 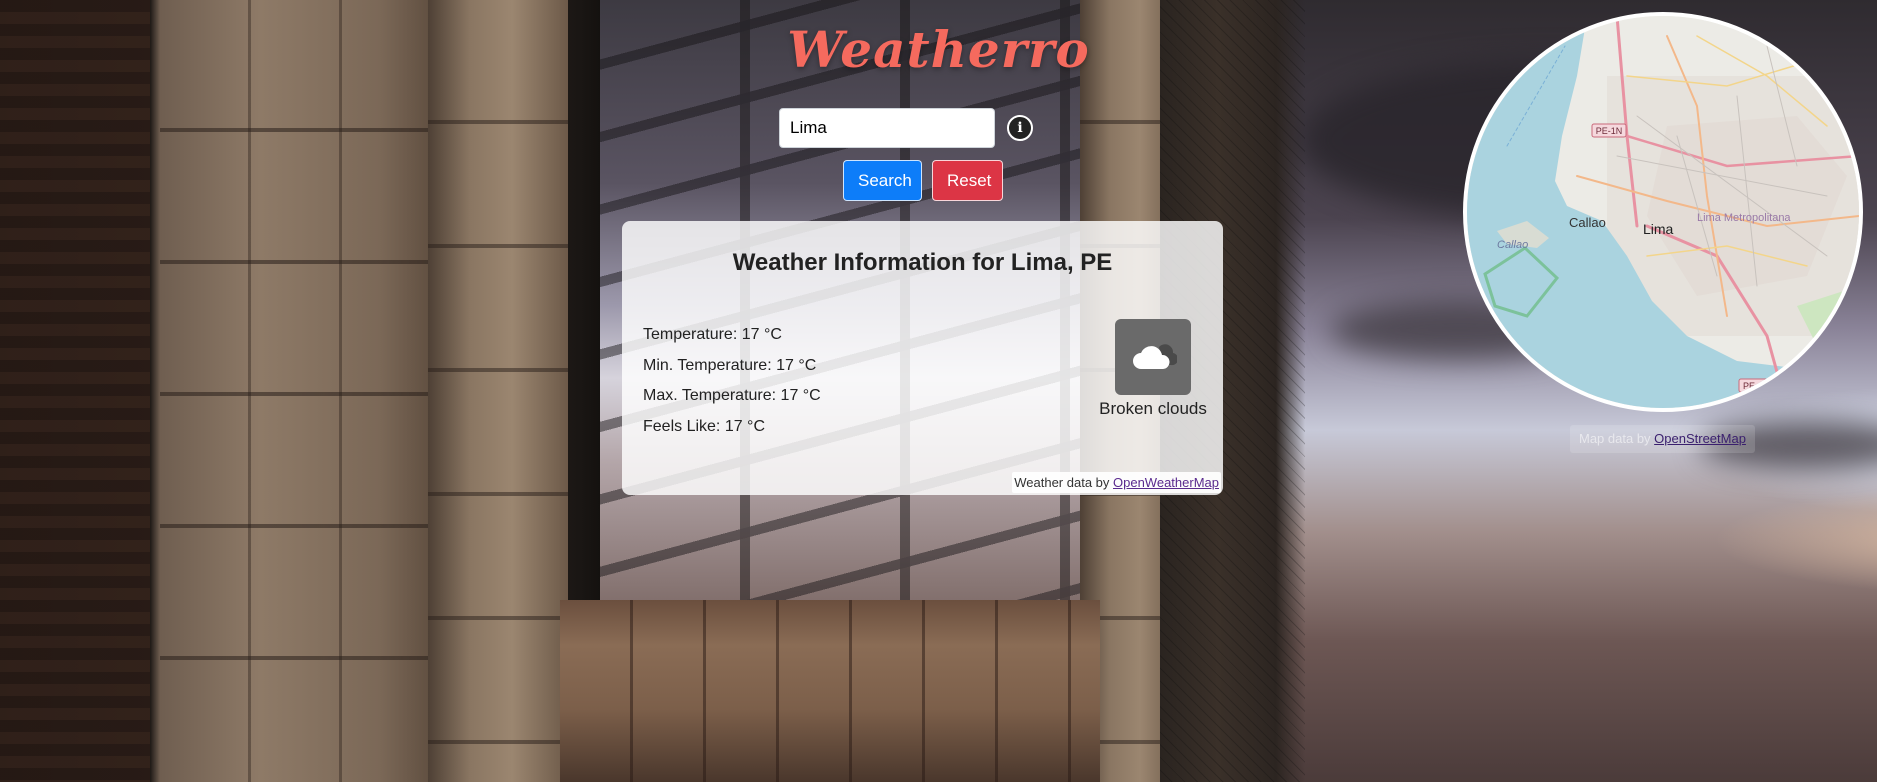 What do you see at coordinates (1166, 482) in the screenshot?
I see `openweathermap-link: OpenWeatherMap` at bounding box center [1166, 482].